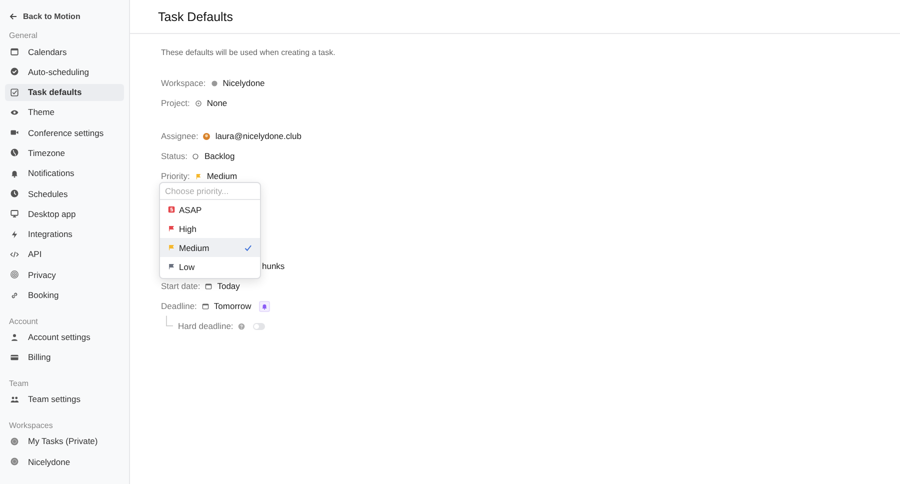 This screenshot has width=900, height=484. What do you see at coordinates (210, 266) in the screenshot?
I see `priority-option: Low` at bounding box center [210, 266].